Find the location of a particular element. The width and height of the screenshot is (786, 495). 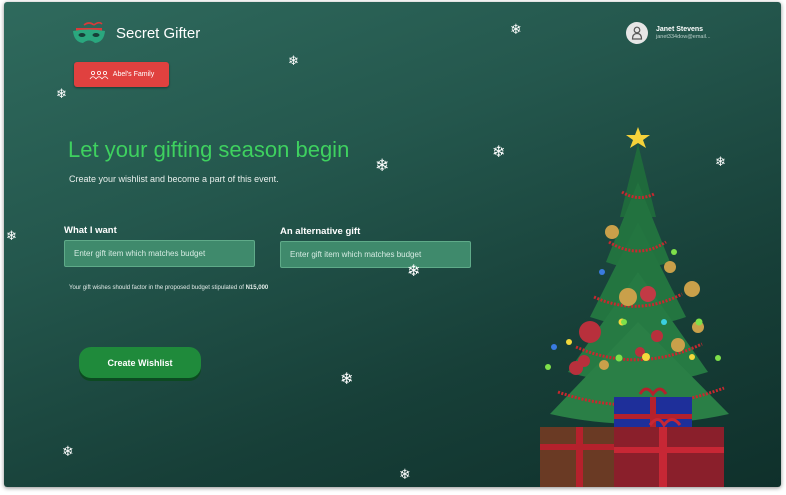

want-input is located at coordinates (159, 253).